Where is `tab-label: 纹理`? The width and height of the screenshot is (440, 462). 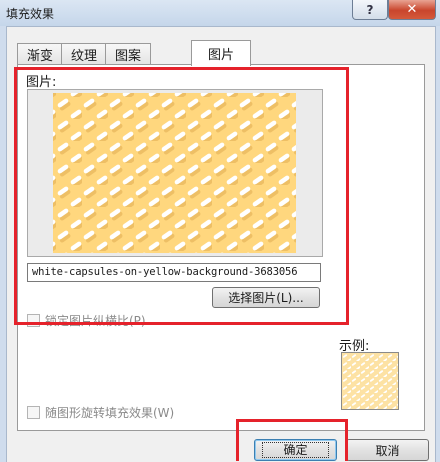 tab-label: 纹理 is located at coordinates (83, 56).